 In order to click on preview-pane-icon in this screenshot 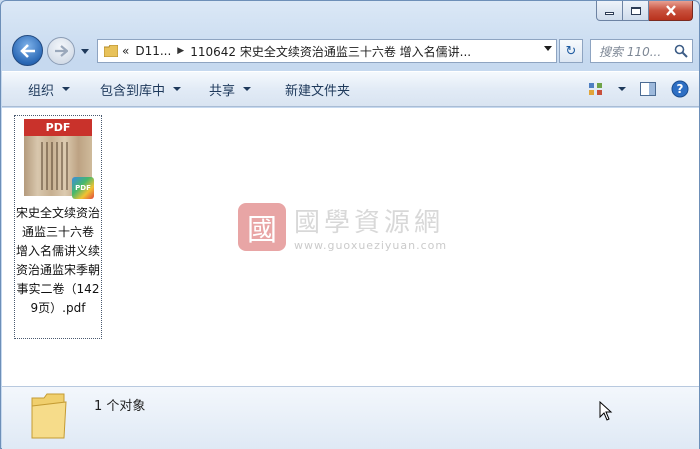, I will do `click(648, 89)`.